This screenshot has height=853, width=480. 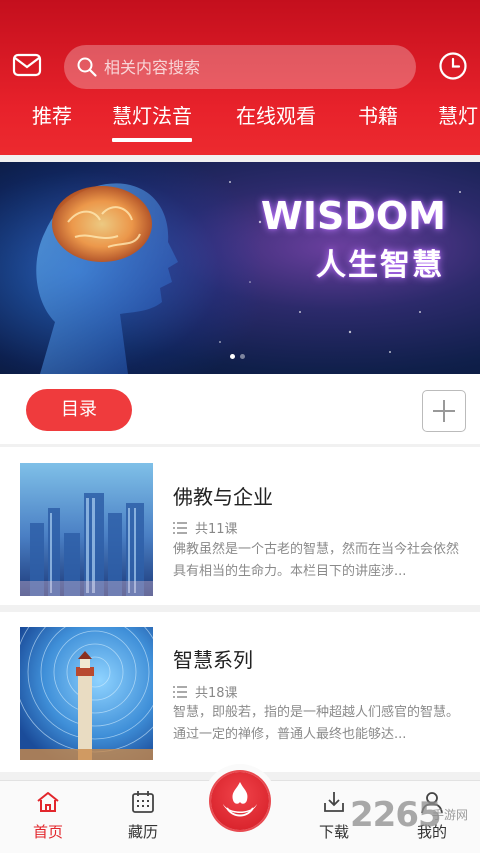 What do you see at coordinates (47, 832) in the screenshot?
I see `nav-home-label: 首页` at bounding box center [47, 832].